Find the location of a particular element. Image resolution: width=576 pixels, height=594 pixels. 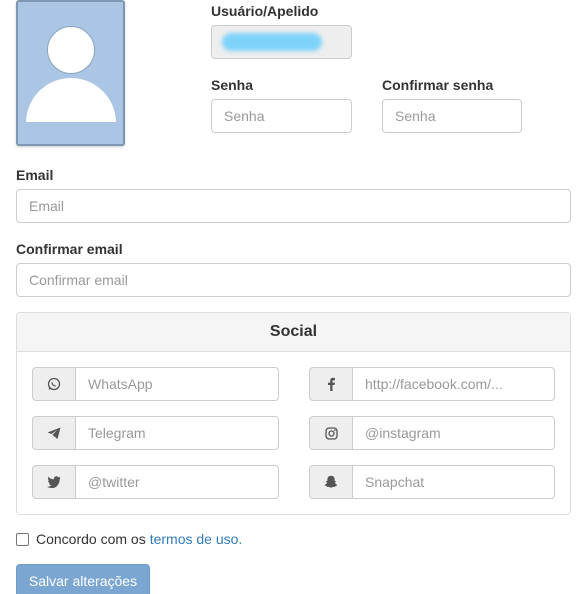

avatar is located at coordinates (70, 73).